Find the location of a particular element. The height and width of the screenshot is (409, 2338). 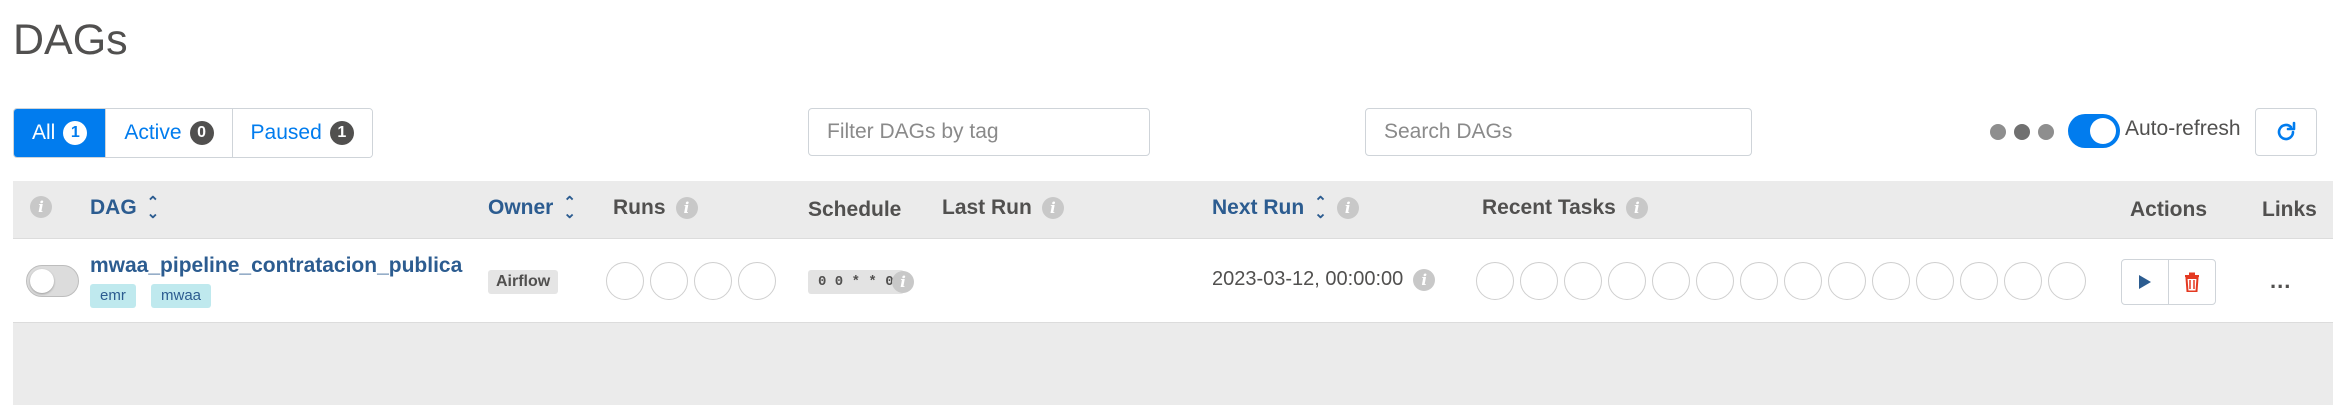

header-links: Links is located at coordinates (2289, 210).